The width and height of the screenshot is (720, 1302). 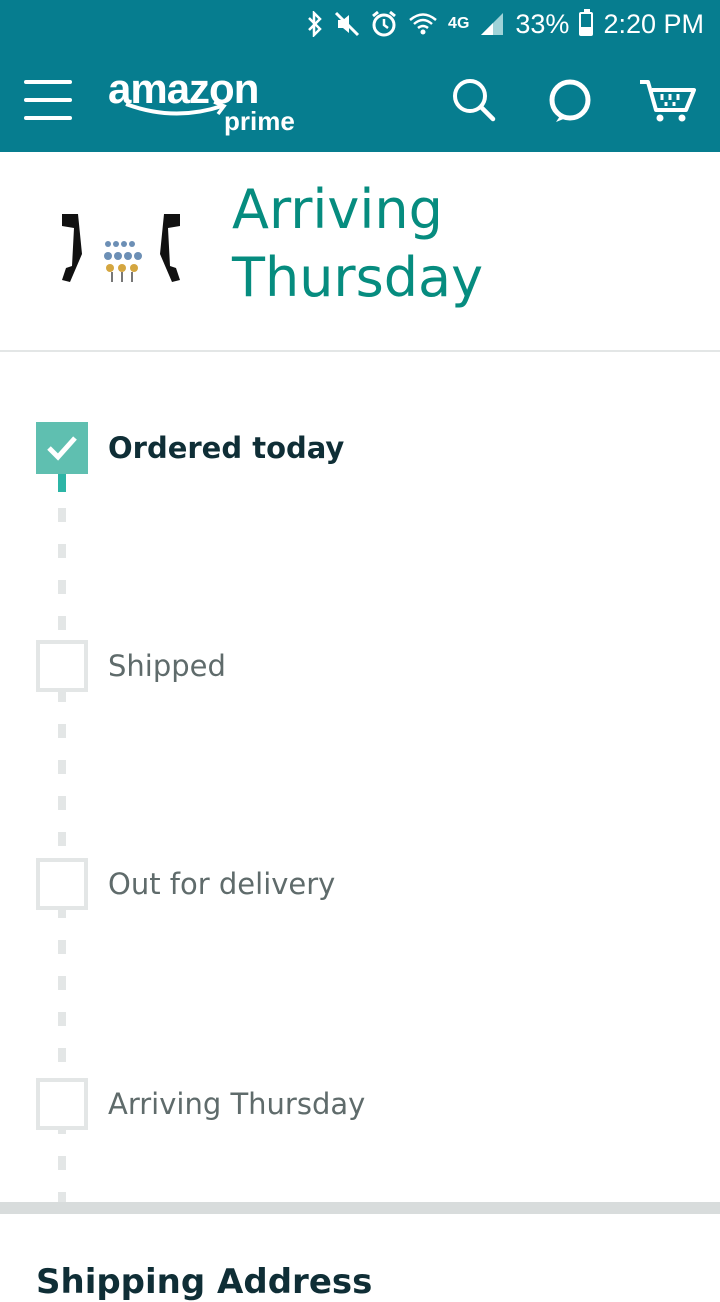 I want to click on tracker-step-label: Arriving Thursday, so click(x=237, y=1104).